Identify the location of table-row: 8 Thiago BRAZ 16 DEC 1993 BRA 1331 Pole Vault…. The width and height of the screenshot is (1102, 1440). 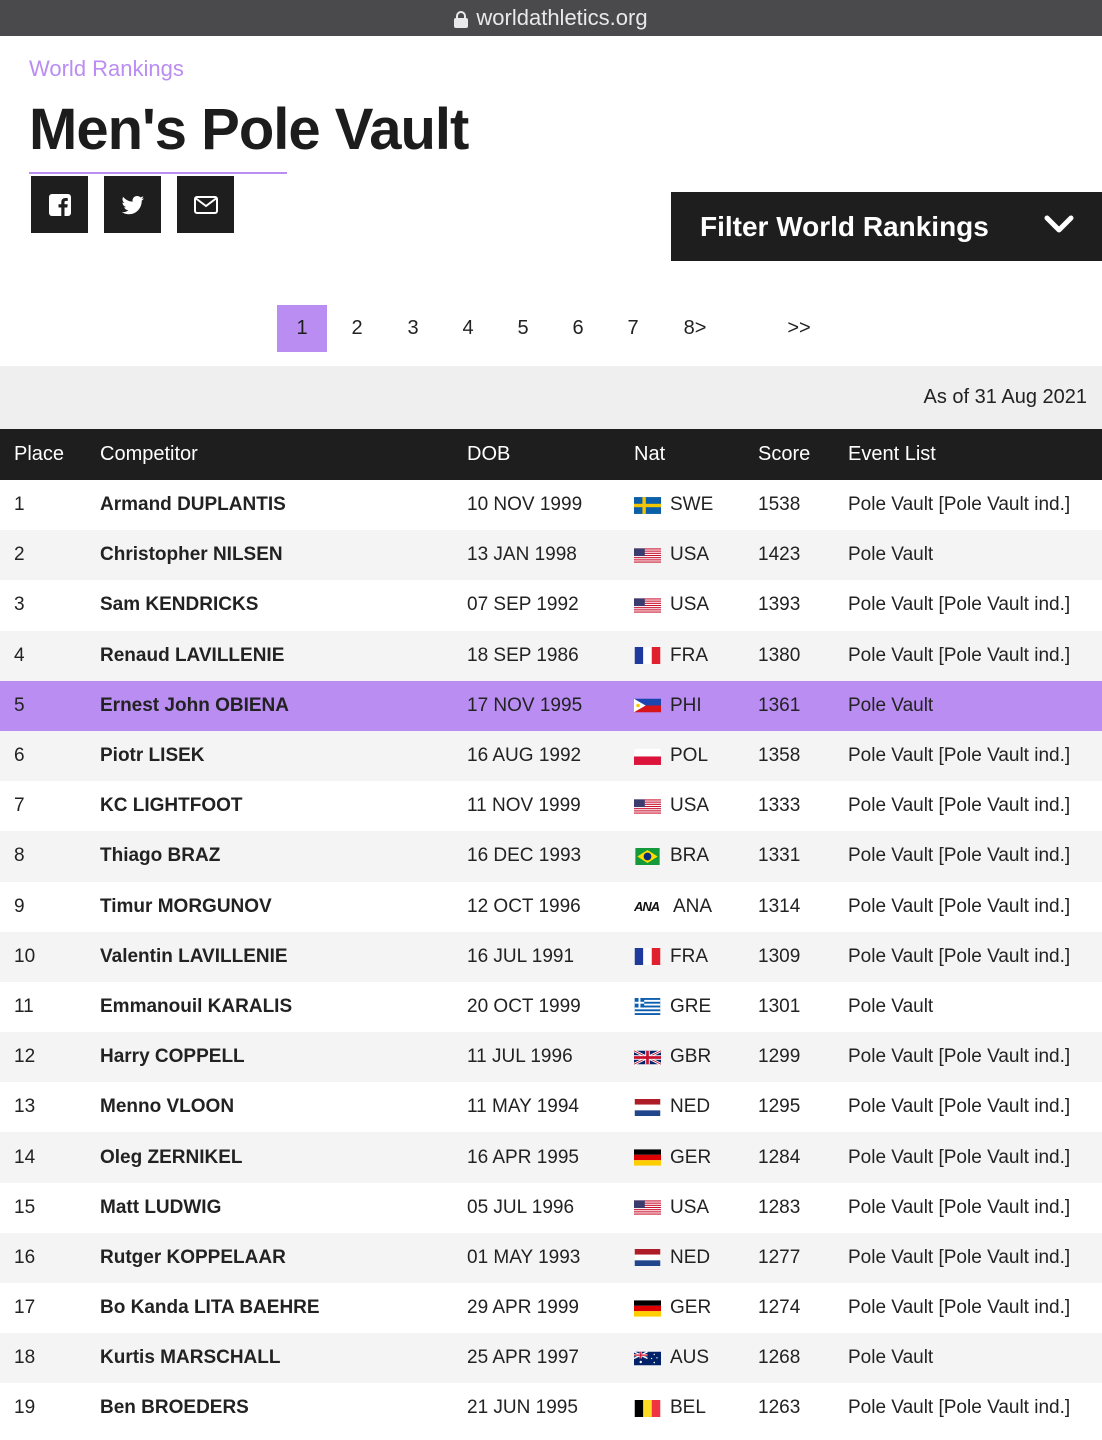
(551, 856).